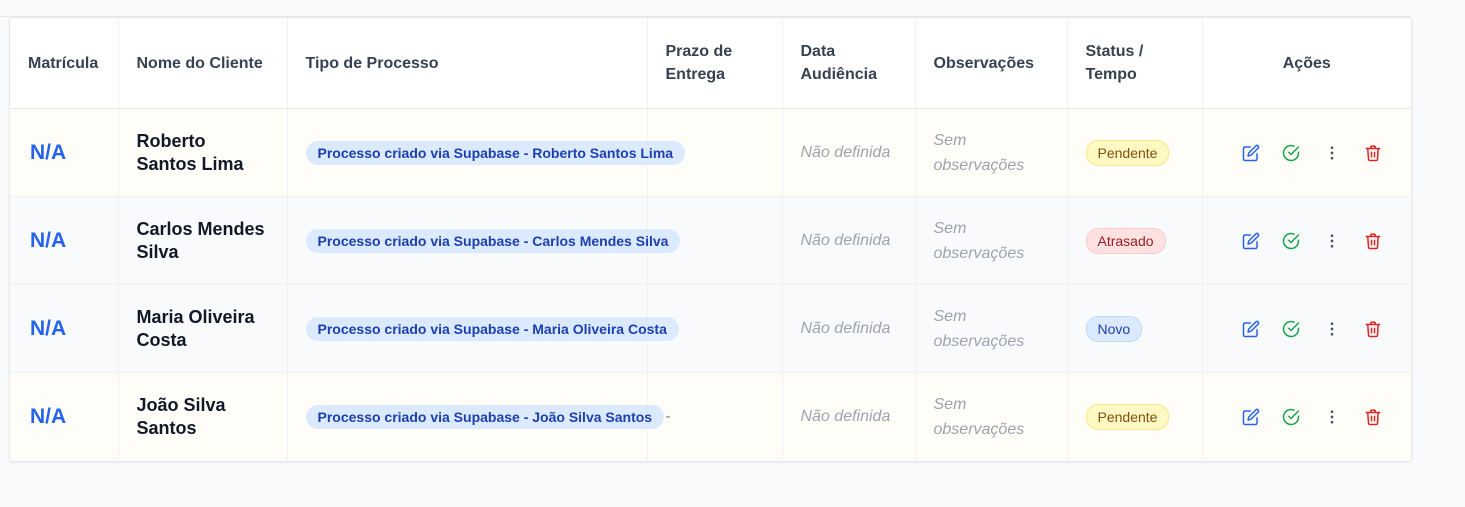 Image resolution: width=1465 pixels, height=507 pixels. Describe the element at coordinates (1125, 240) in the screenshot. I see `status-badge: Atrasado` at that location.